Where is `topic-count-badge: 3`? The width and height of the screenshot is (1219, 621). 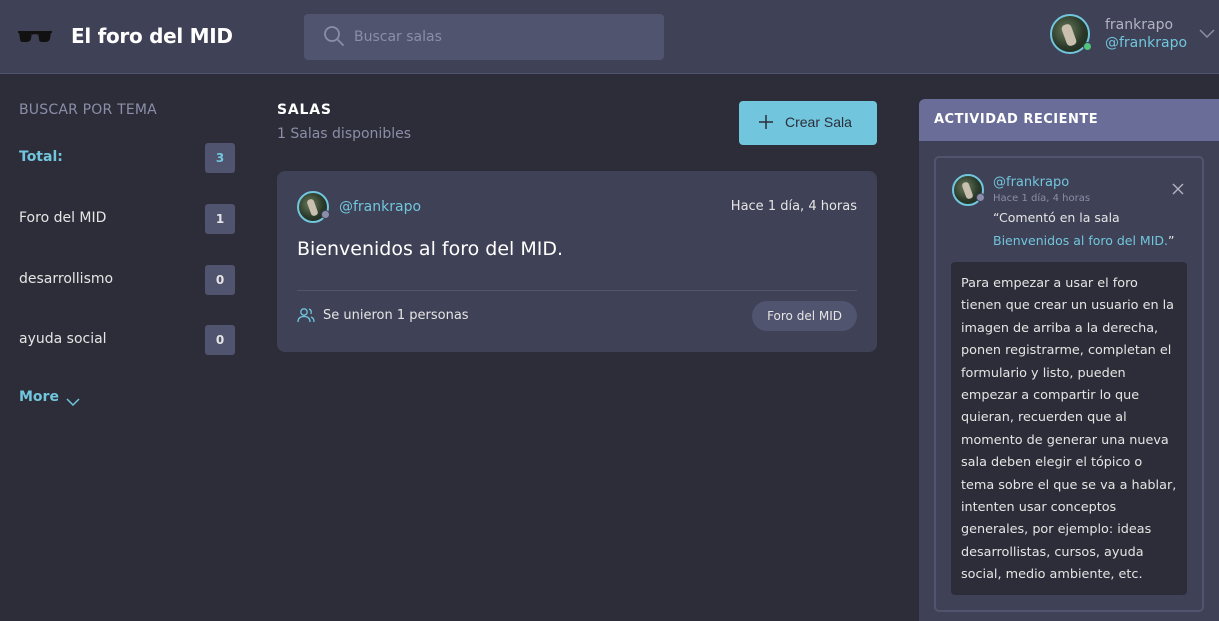 topic-count-badge: 3 is located at coordinates (220, 158).